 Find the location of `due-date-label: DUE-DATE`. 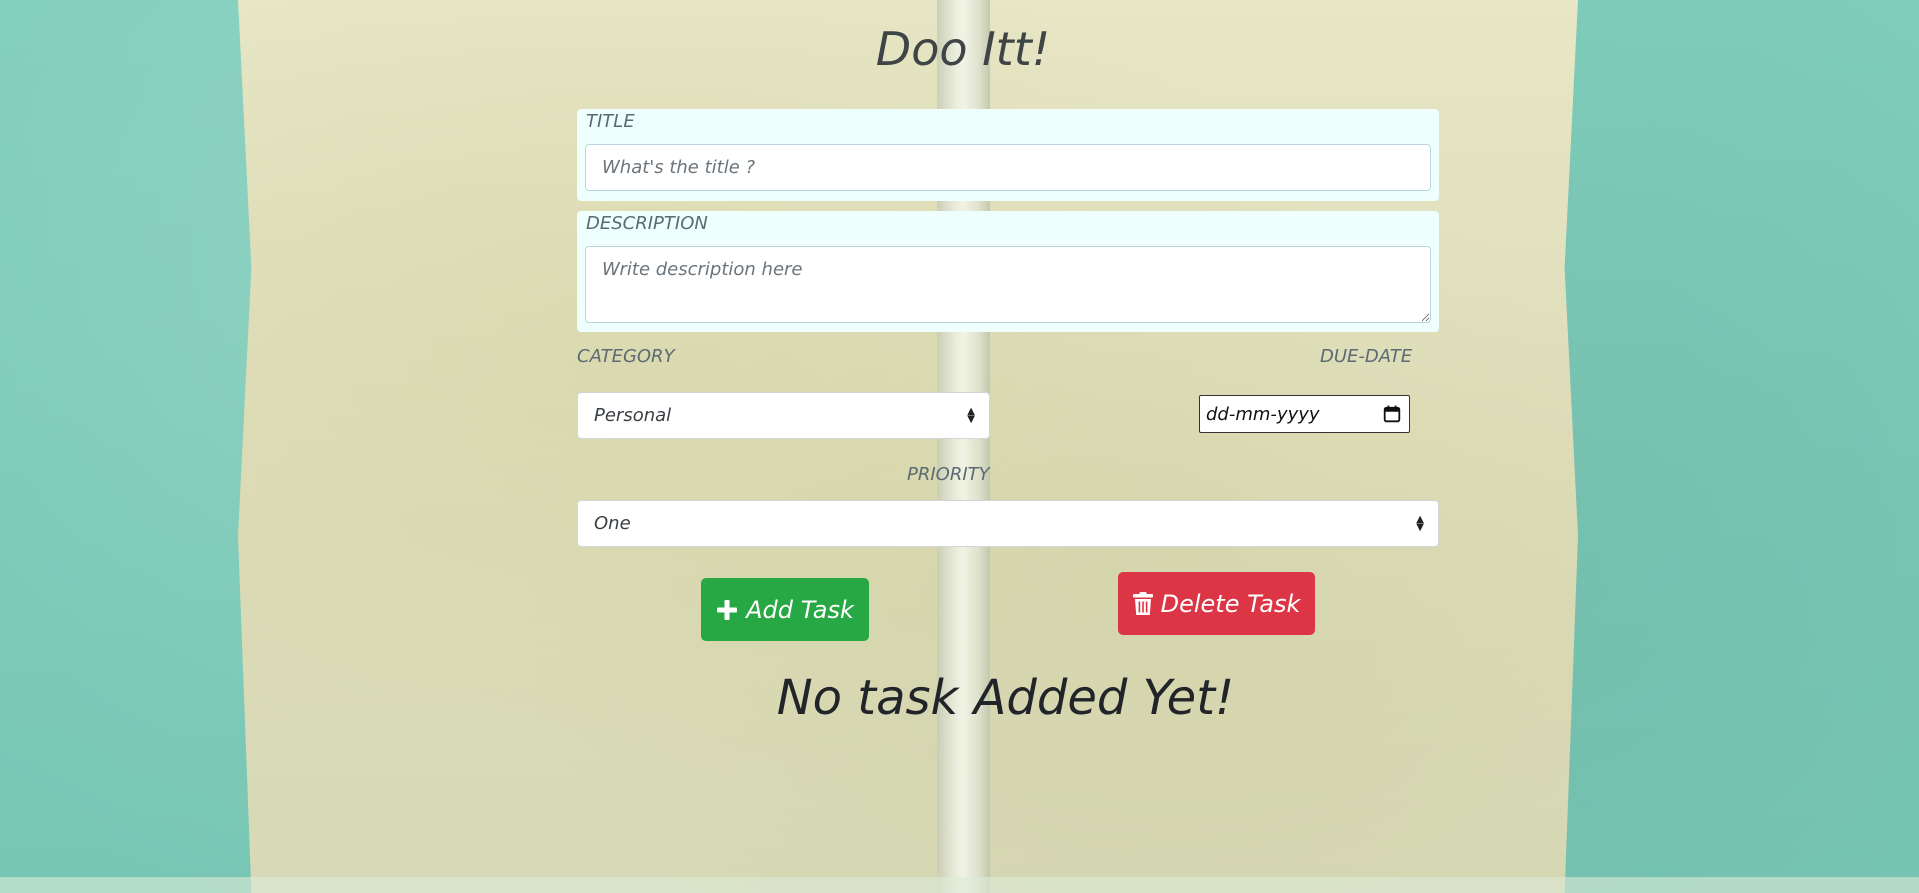

due-date-label: DUE-DATE is located at coordinates (1366, 356).